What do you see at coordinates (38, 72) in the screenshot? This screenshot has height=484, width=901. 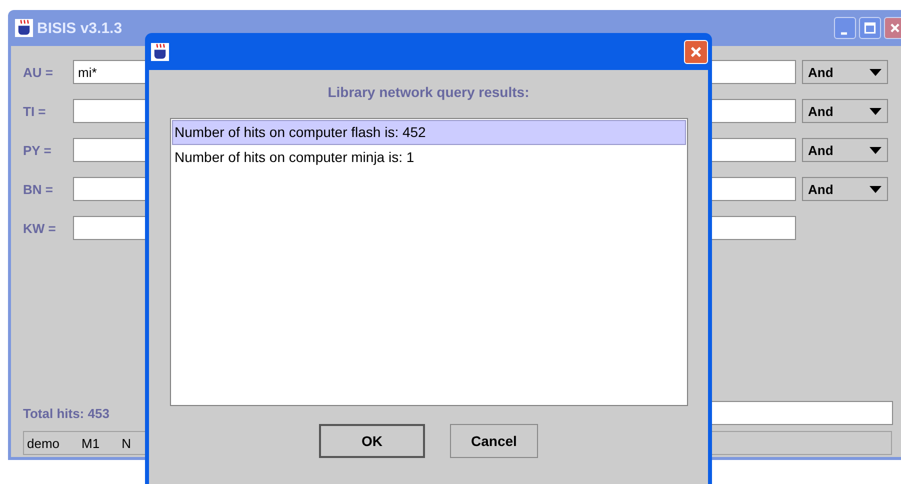 I see `field-label: AU =` at bounding box center [38, 72].